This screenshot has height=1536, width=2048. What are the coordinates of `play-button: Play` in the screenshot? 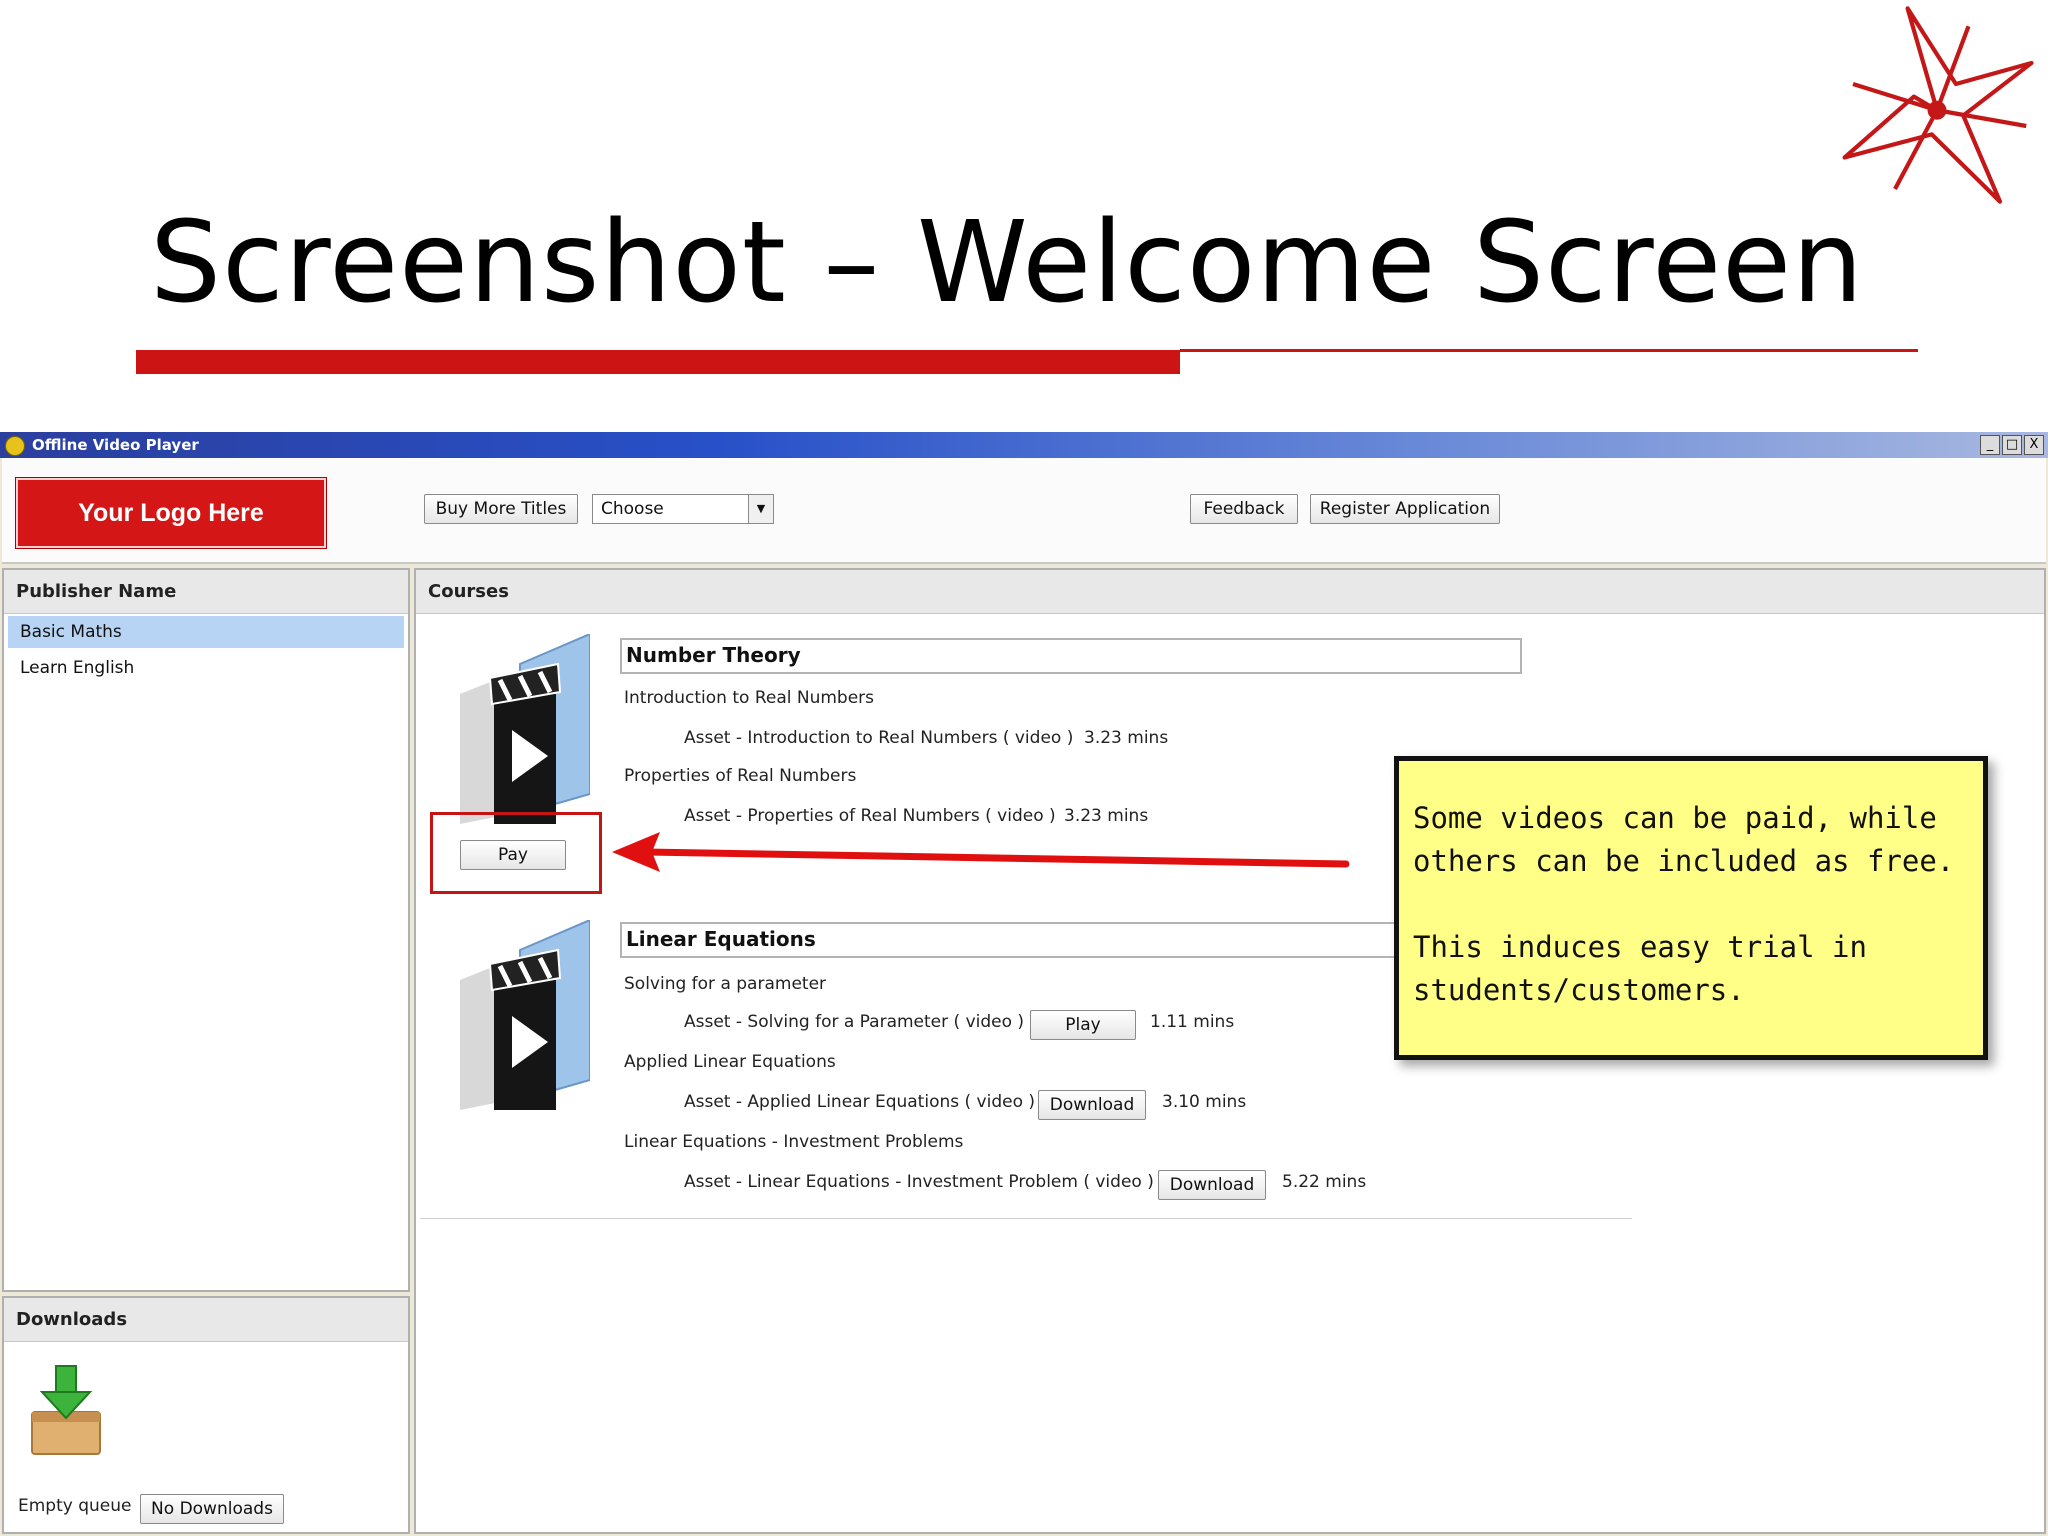 It's located at (1083, 1025).